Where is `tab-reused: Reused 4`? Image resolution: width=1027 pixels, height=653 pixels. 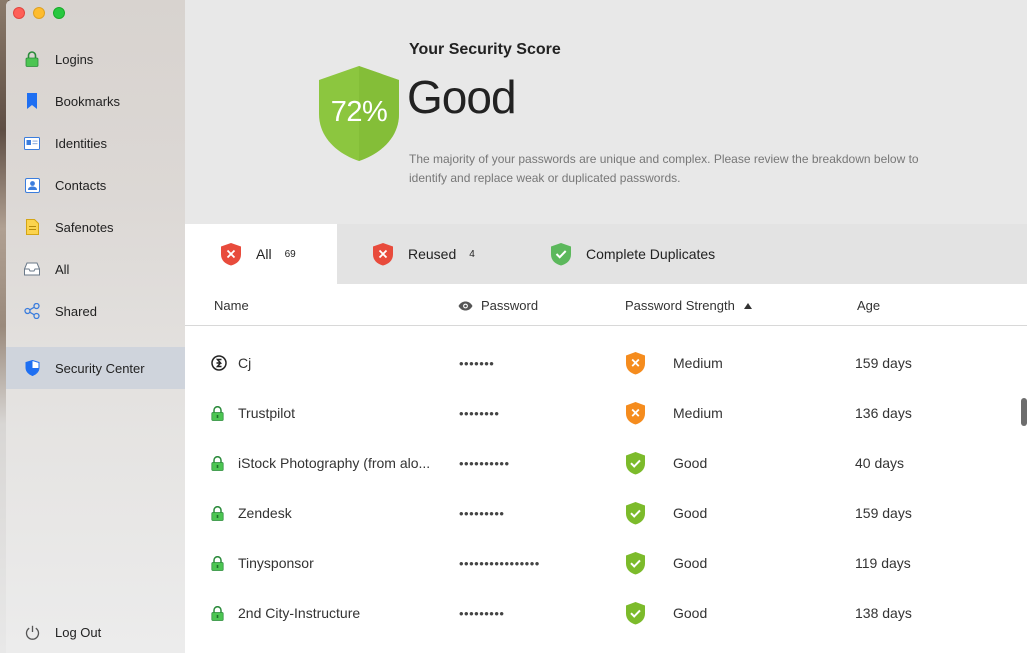
tab-reused: Reused 4 is located at coordinates (437, 254).